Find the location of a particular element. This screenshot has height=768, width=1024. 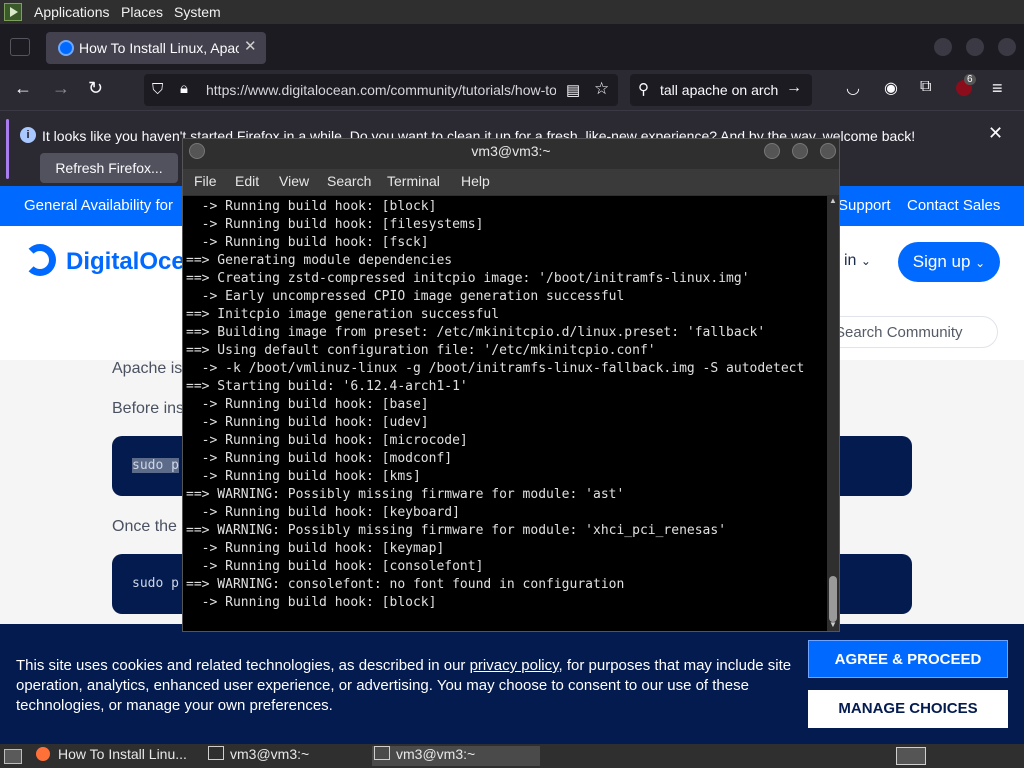

announcement-text: General Availability for is located at coordinates (98, 205).